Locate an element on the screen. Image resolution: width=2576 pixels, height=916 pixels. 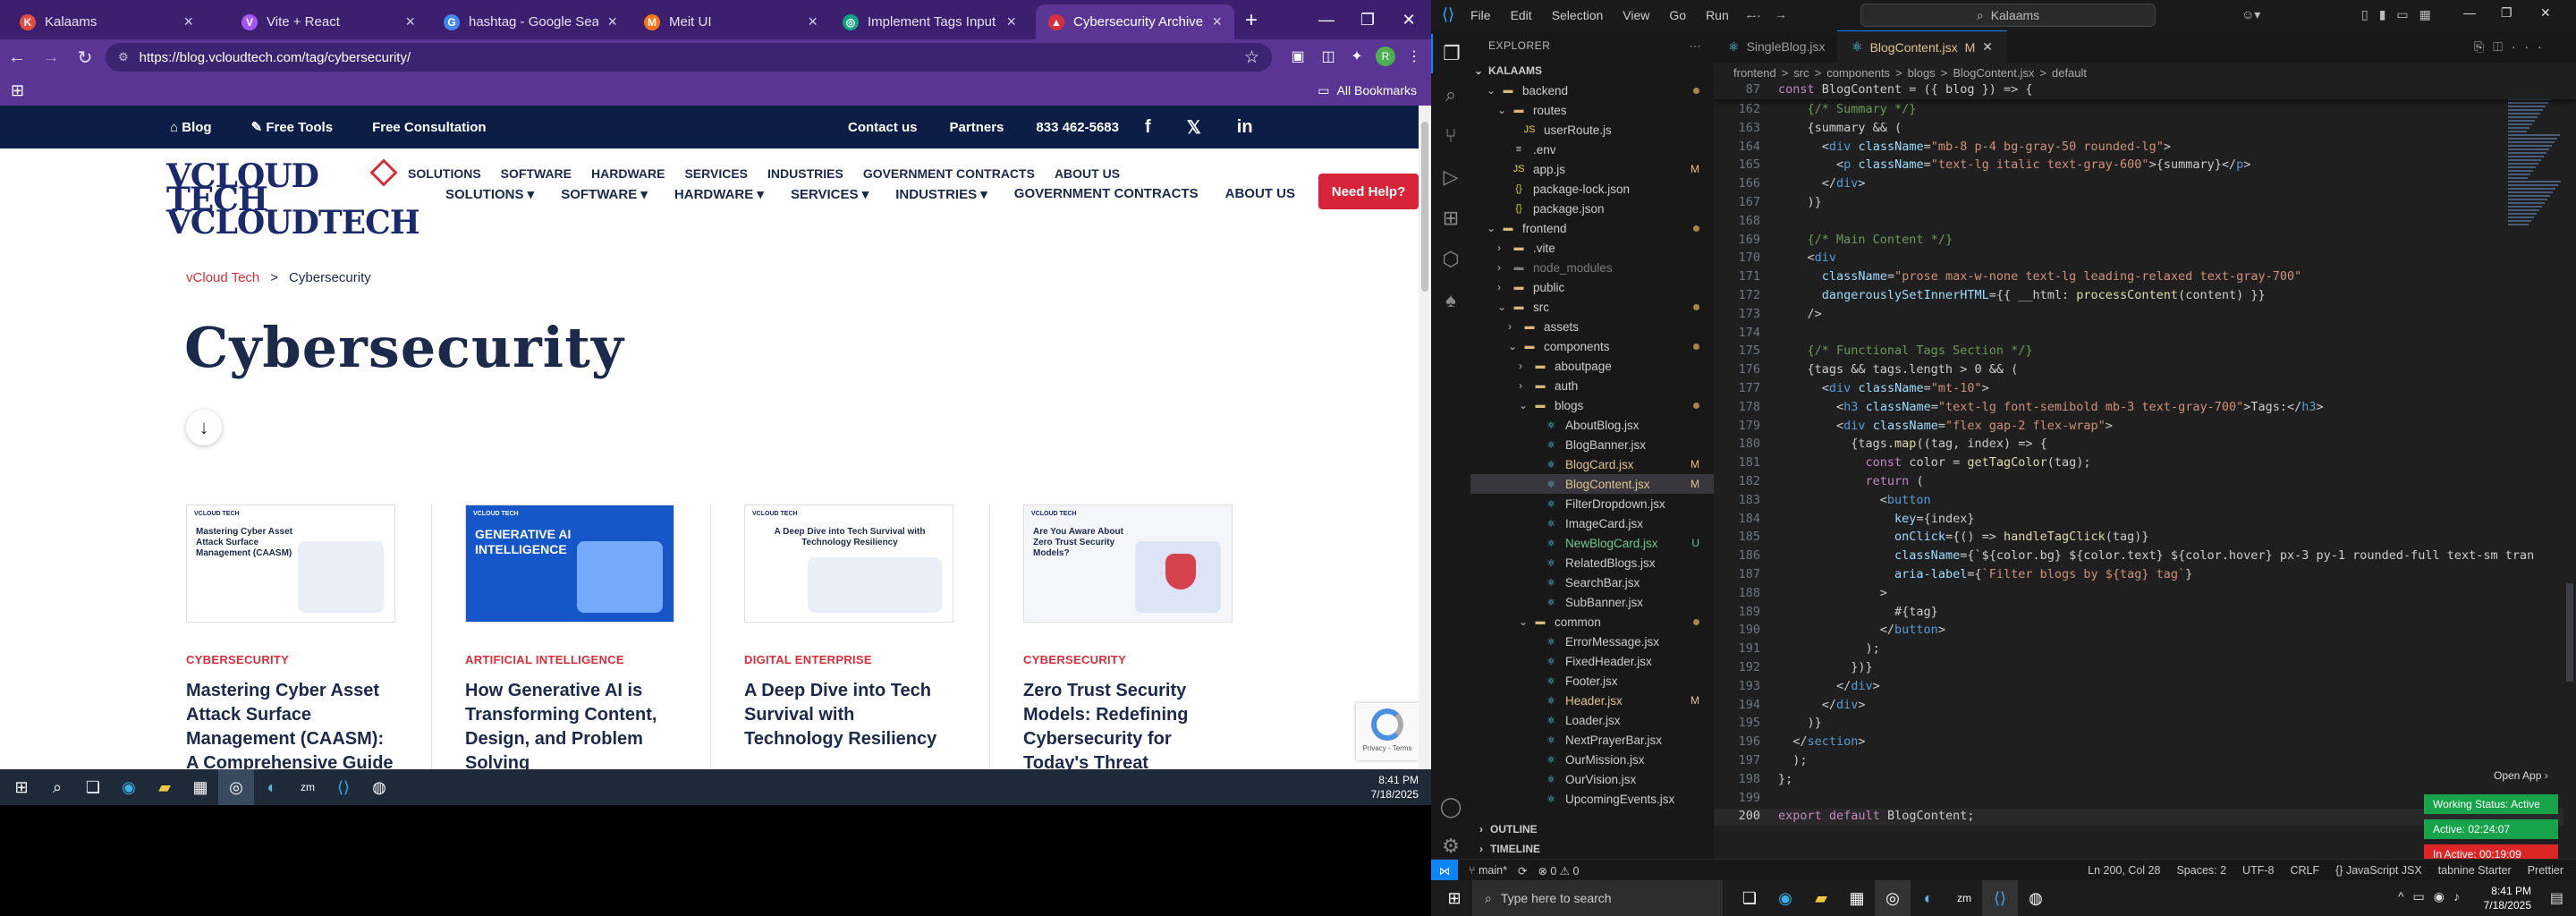
nav-item: INDUSTRIES ▾ is located at coordinates (941, 194).